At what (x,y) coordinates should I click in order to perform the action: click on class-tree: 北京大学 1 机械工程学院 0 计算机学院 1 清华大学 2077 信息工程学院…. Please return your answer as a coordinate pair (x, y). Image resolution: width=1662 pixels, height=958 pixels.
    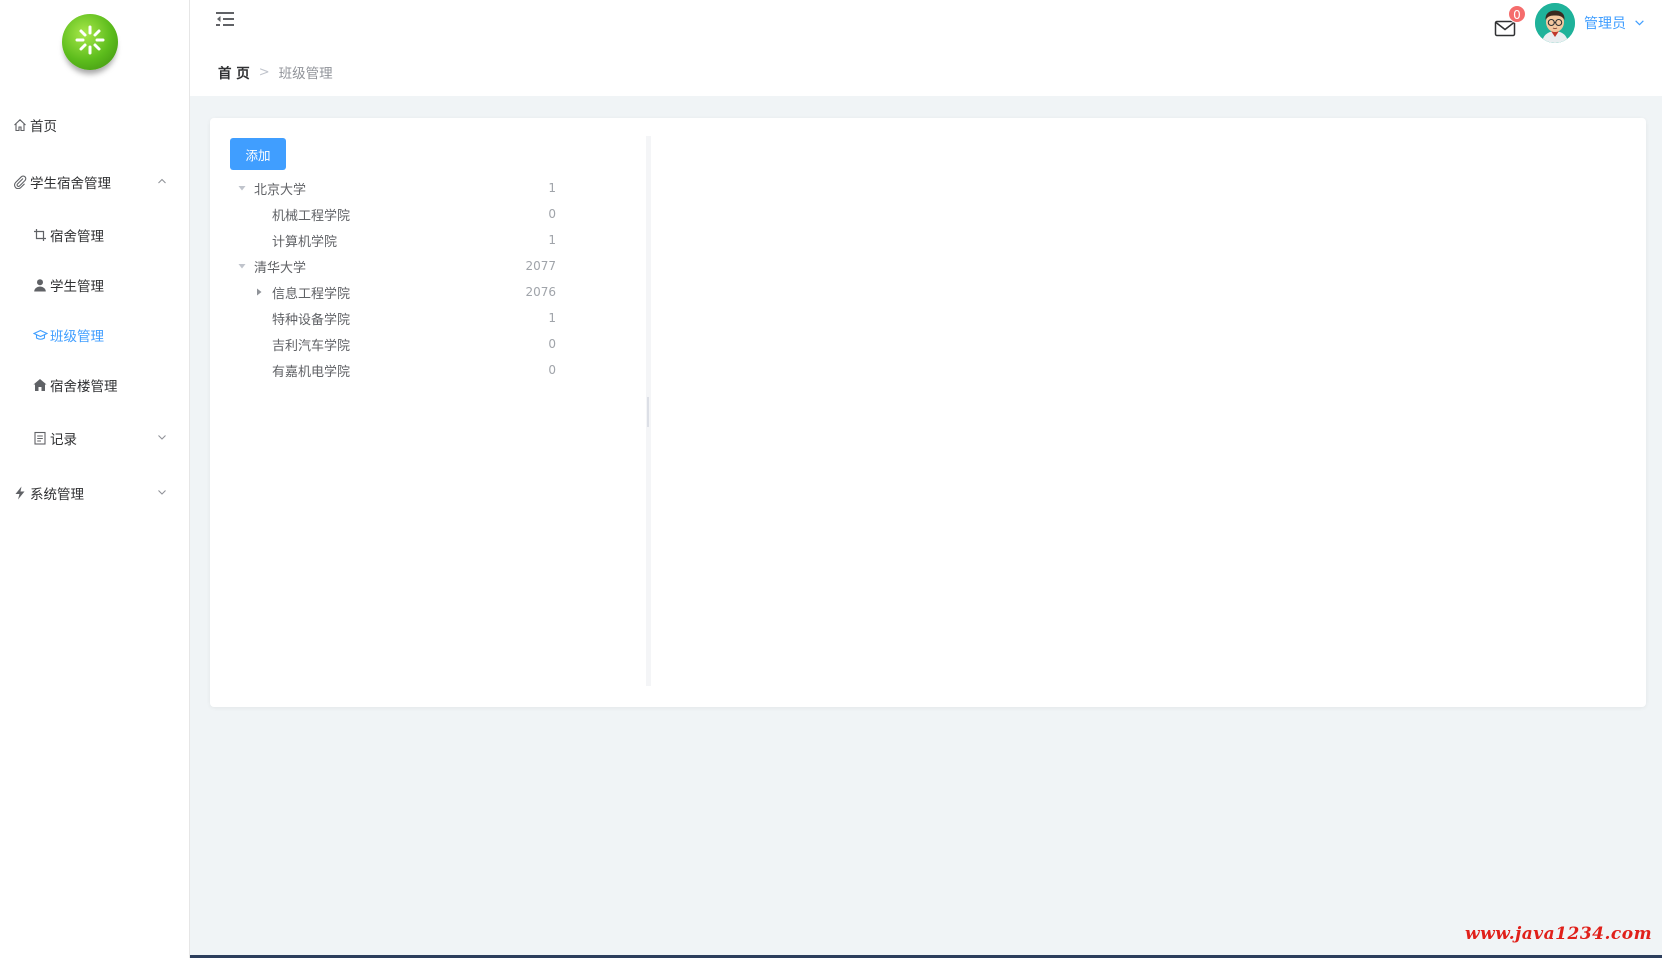
    Looking at the image, I should click on (400, 279).